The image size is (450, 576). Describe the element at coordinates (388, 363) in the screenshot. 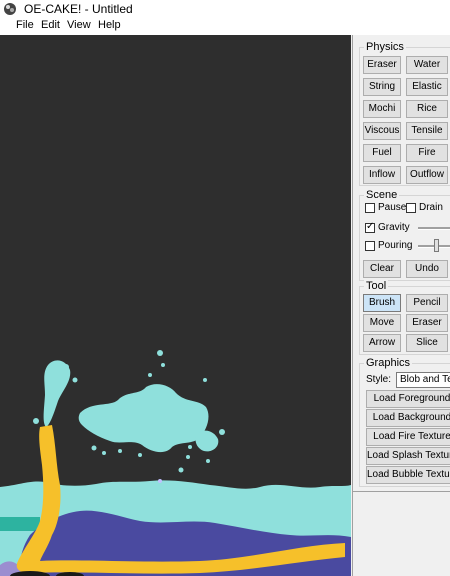

I see `graphics-label: Graphics` at that location.